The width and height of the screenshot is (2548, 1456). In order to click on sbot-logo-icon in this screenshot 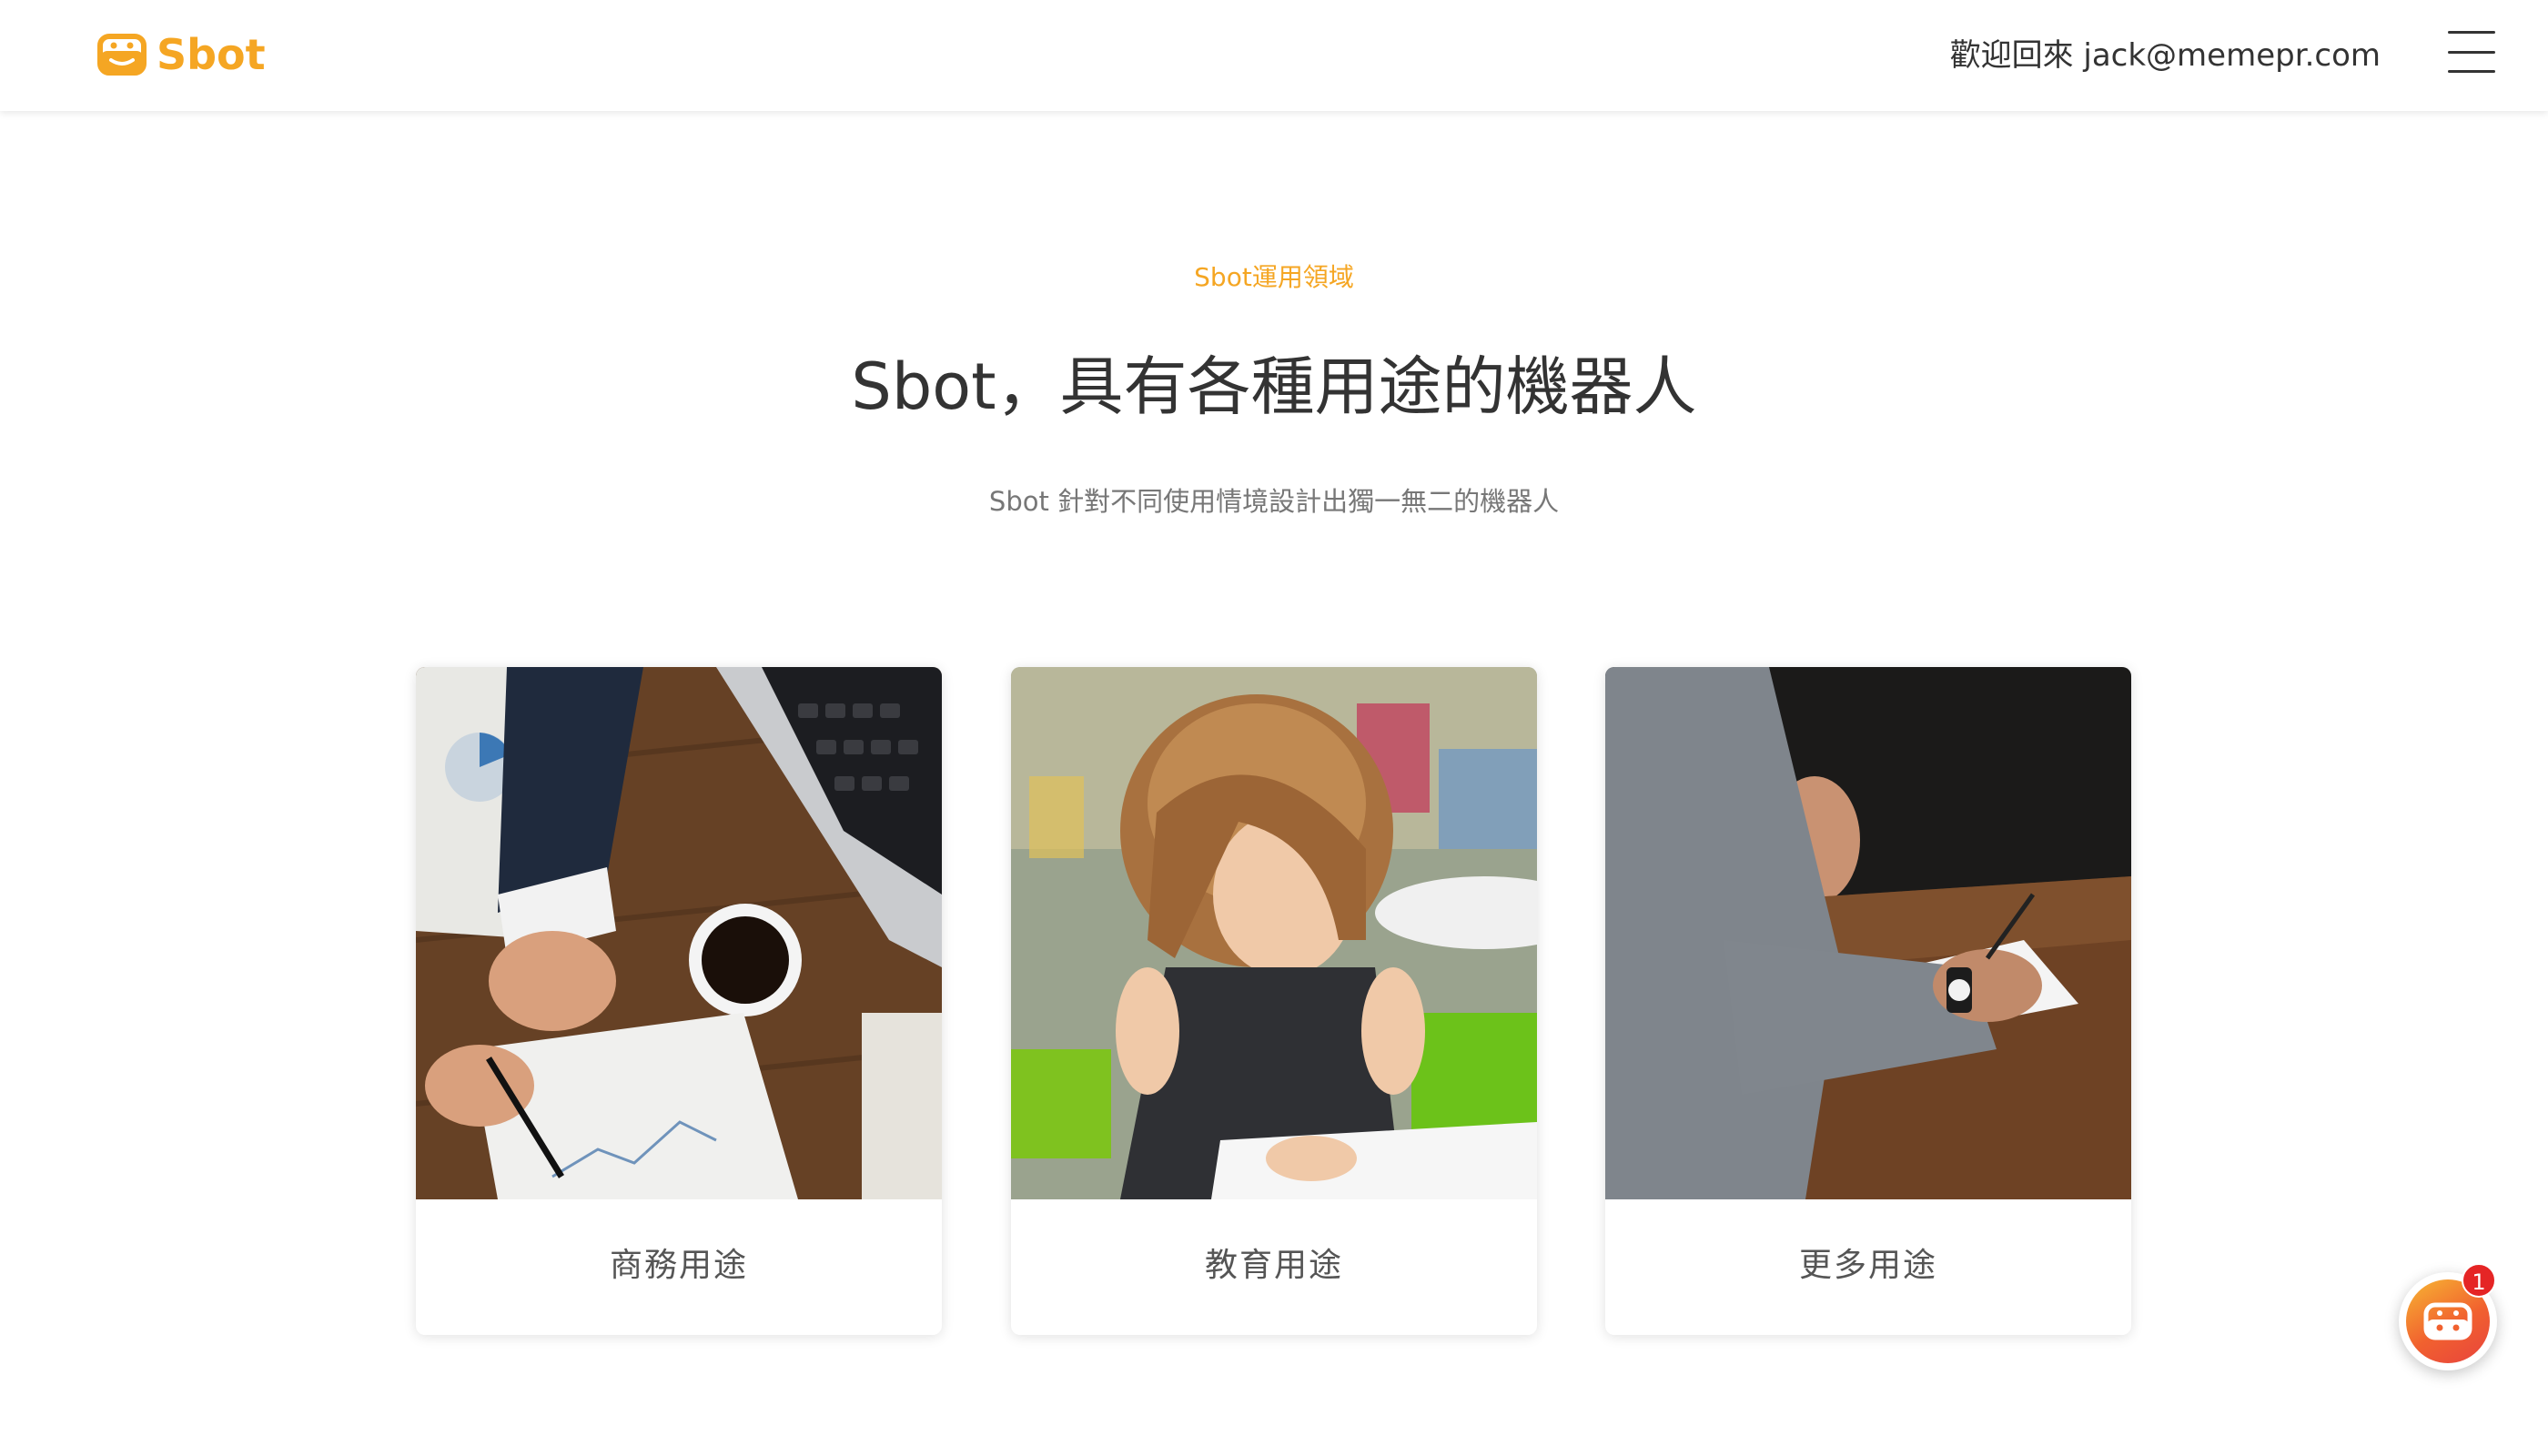, I will do `click(122, 55)`.